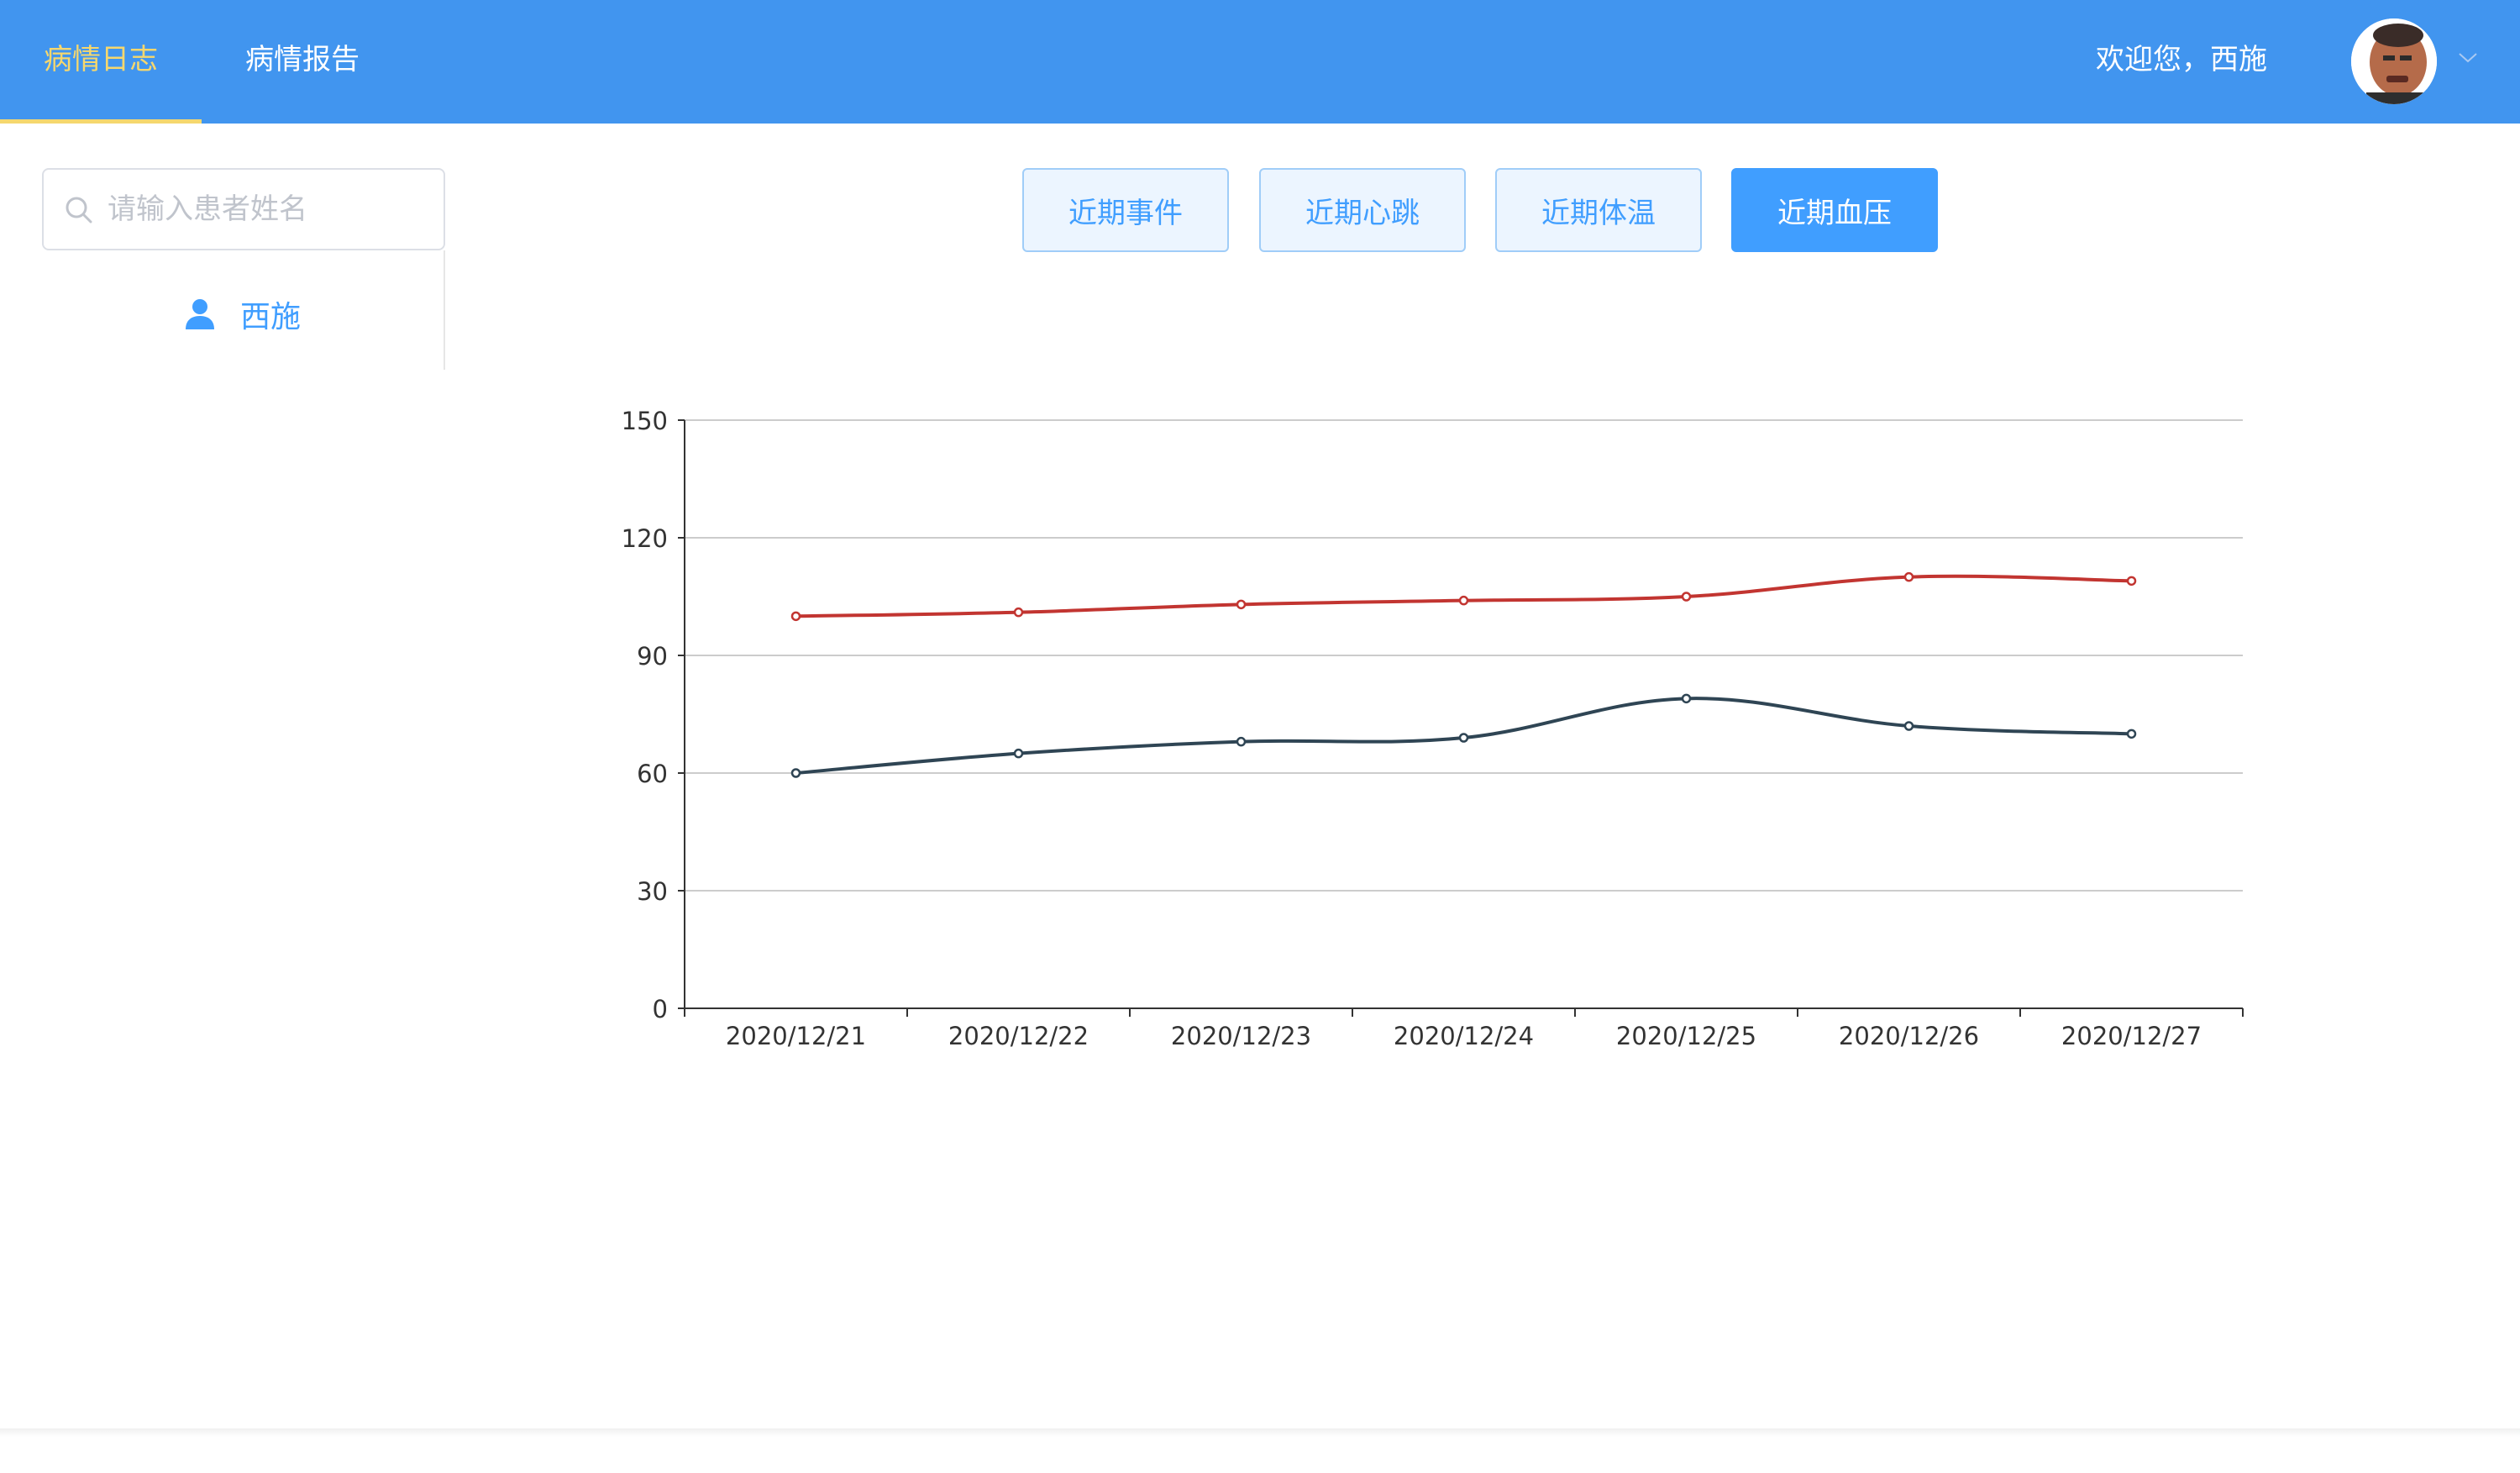 The width and height of the screenshot is (2520, 1473). What do you see at coordinates (1686, 1036) in the screenshot?
I see `x-tick-label: 2020/12/25` at bounding box center [1686, 1036].